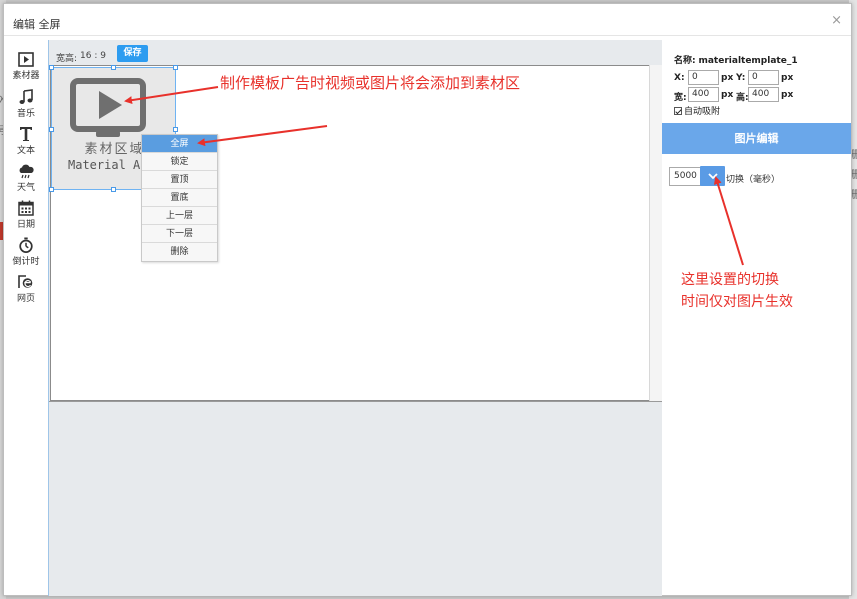 The image size is (857, 599). I want to click on x-field: 0, so click(703, 77).